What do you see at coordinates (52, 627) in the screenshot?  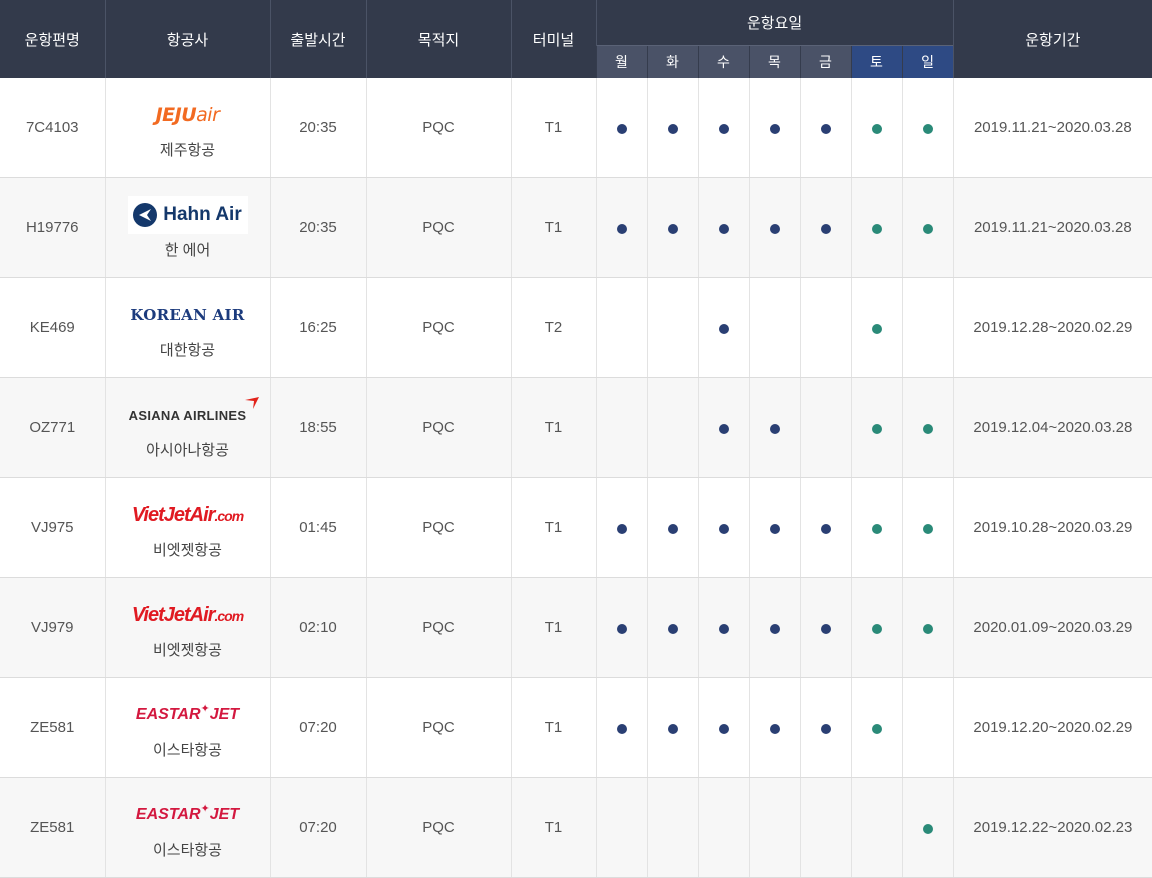 I see `flight-number: VJ979` at bounding box center [52, 627].